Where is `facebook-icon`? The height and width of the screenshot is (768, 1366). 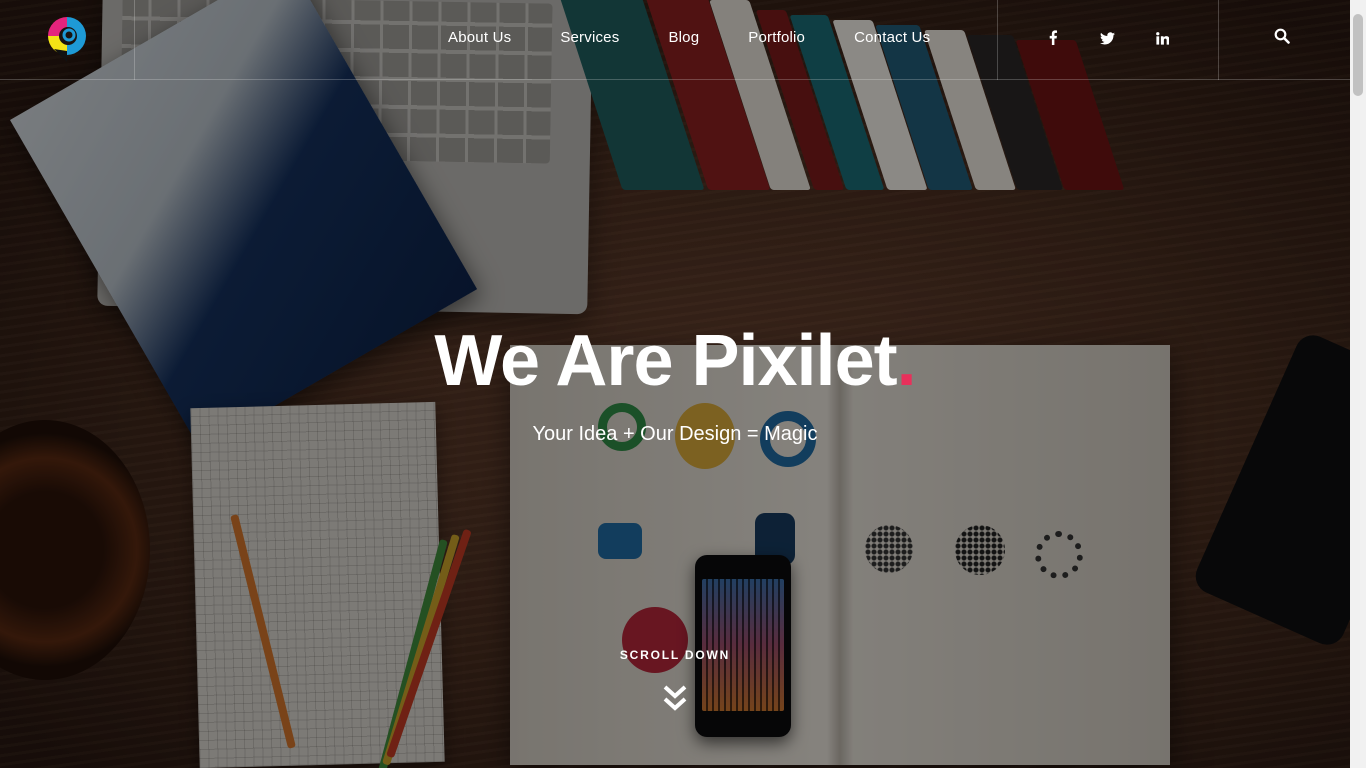
facebook-icon is located at coordinates (1052, 39).